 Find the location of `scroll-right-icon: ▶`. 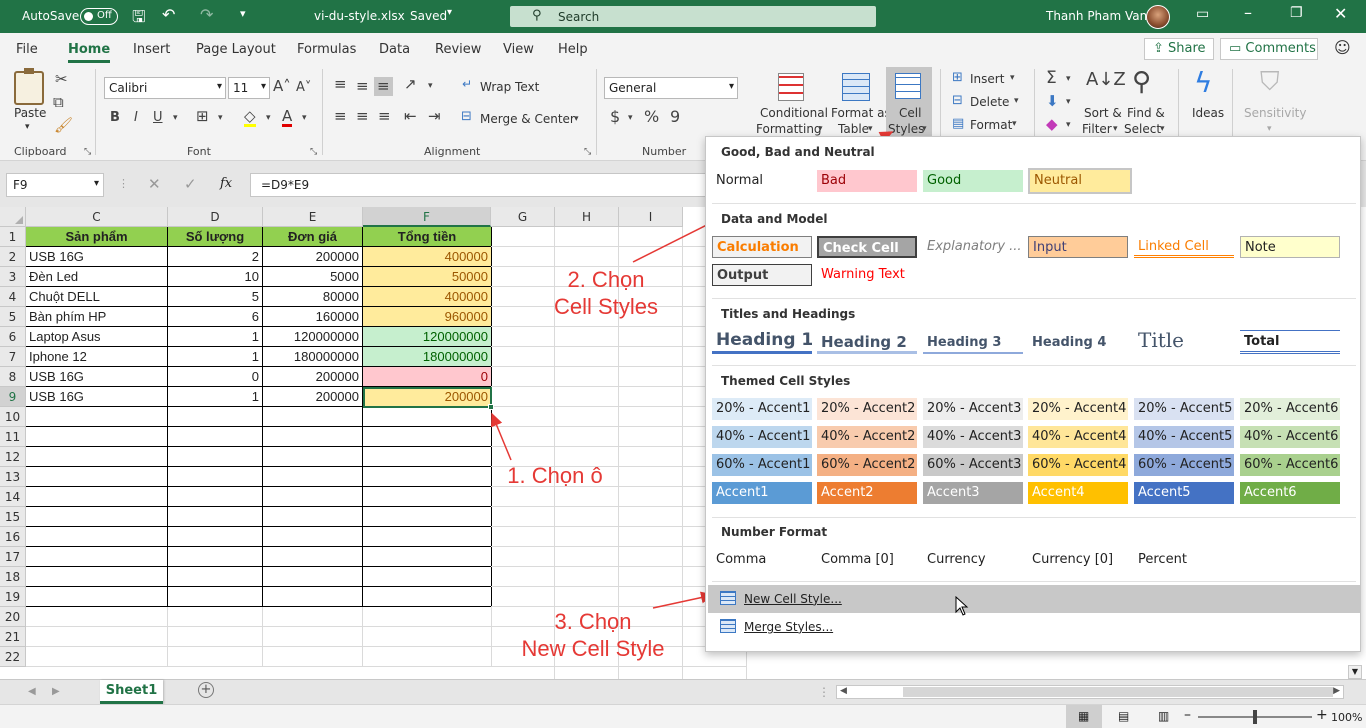

scroll-right-icon: ▶ is located at coordinates (1336, 691).